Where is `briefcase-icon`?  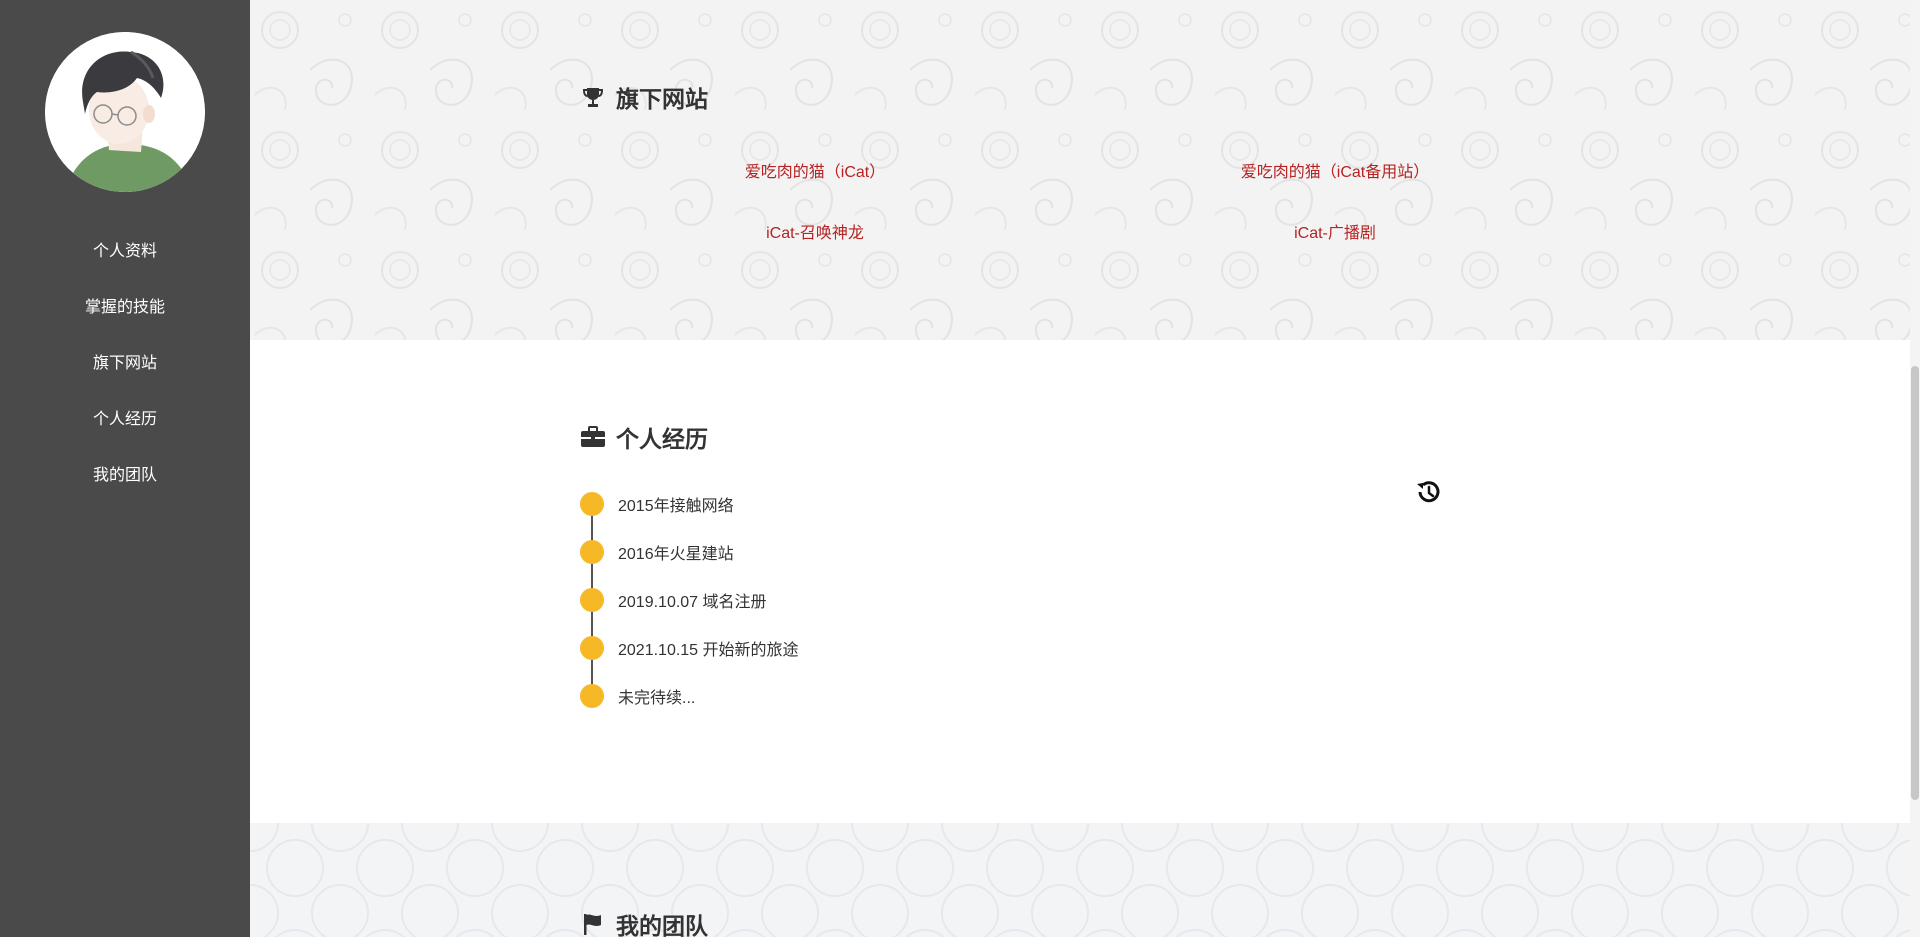
briefcase-icon is located at coordinates (593, 437).